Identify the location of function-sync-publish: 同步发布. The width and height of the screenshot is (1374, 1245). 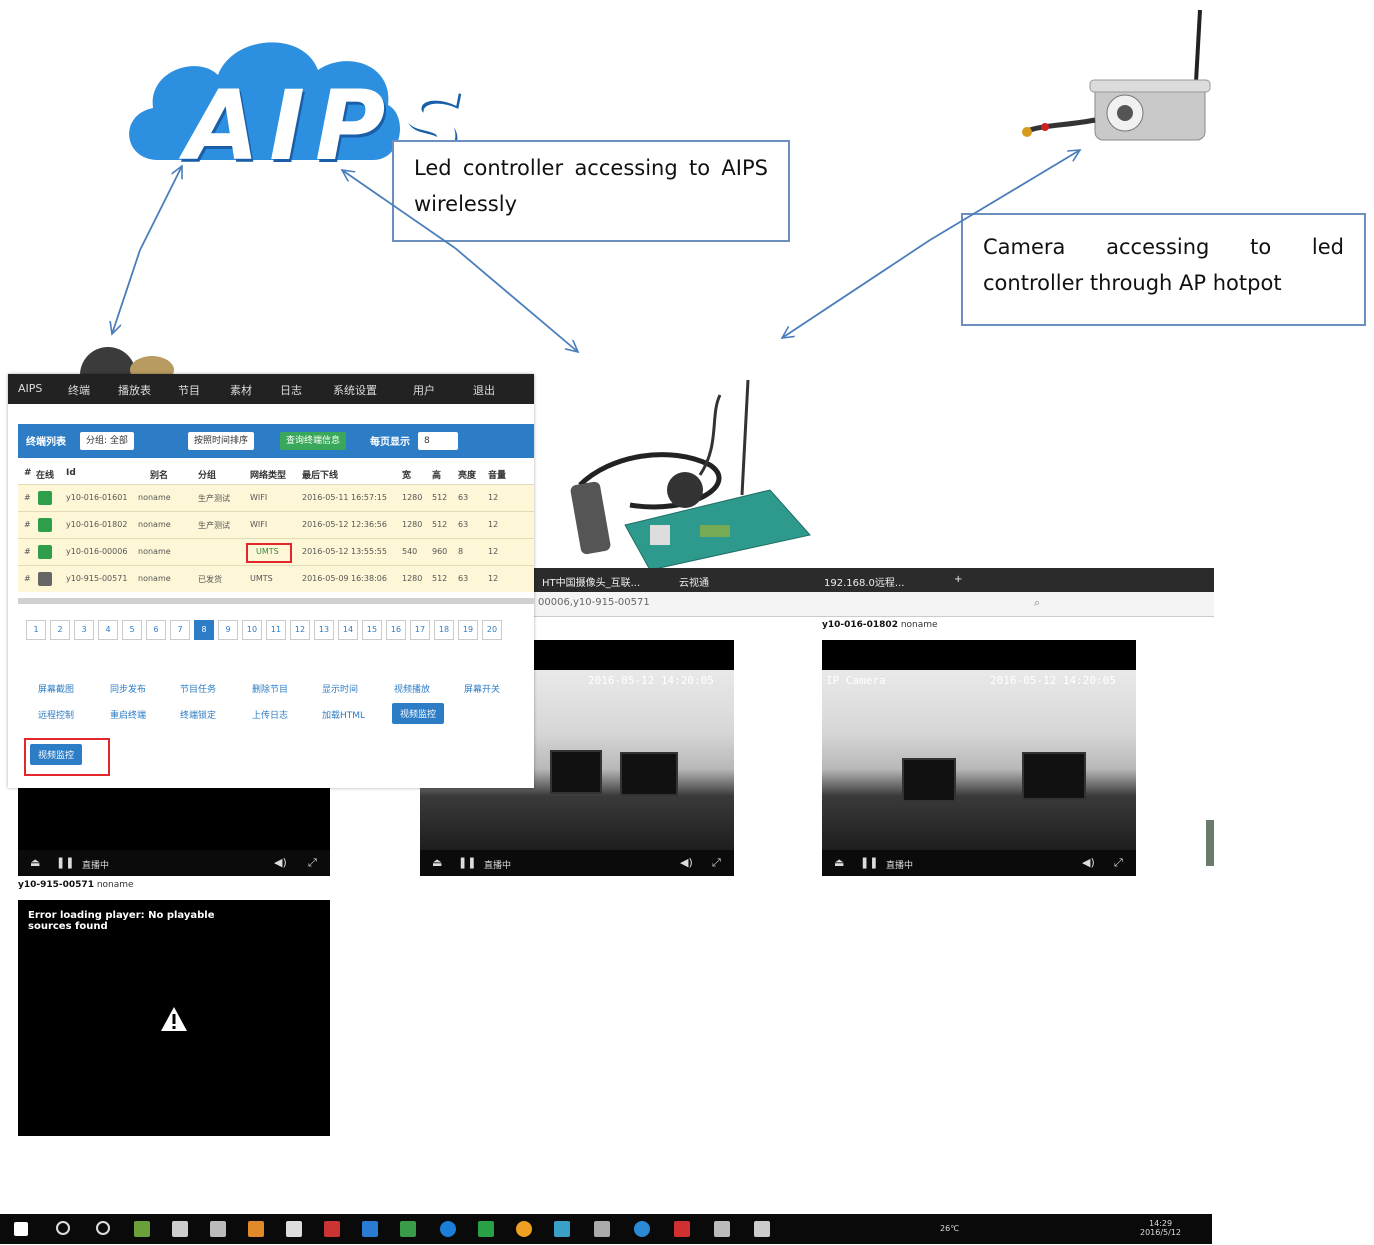
(128, 688).